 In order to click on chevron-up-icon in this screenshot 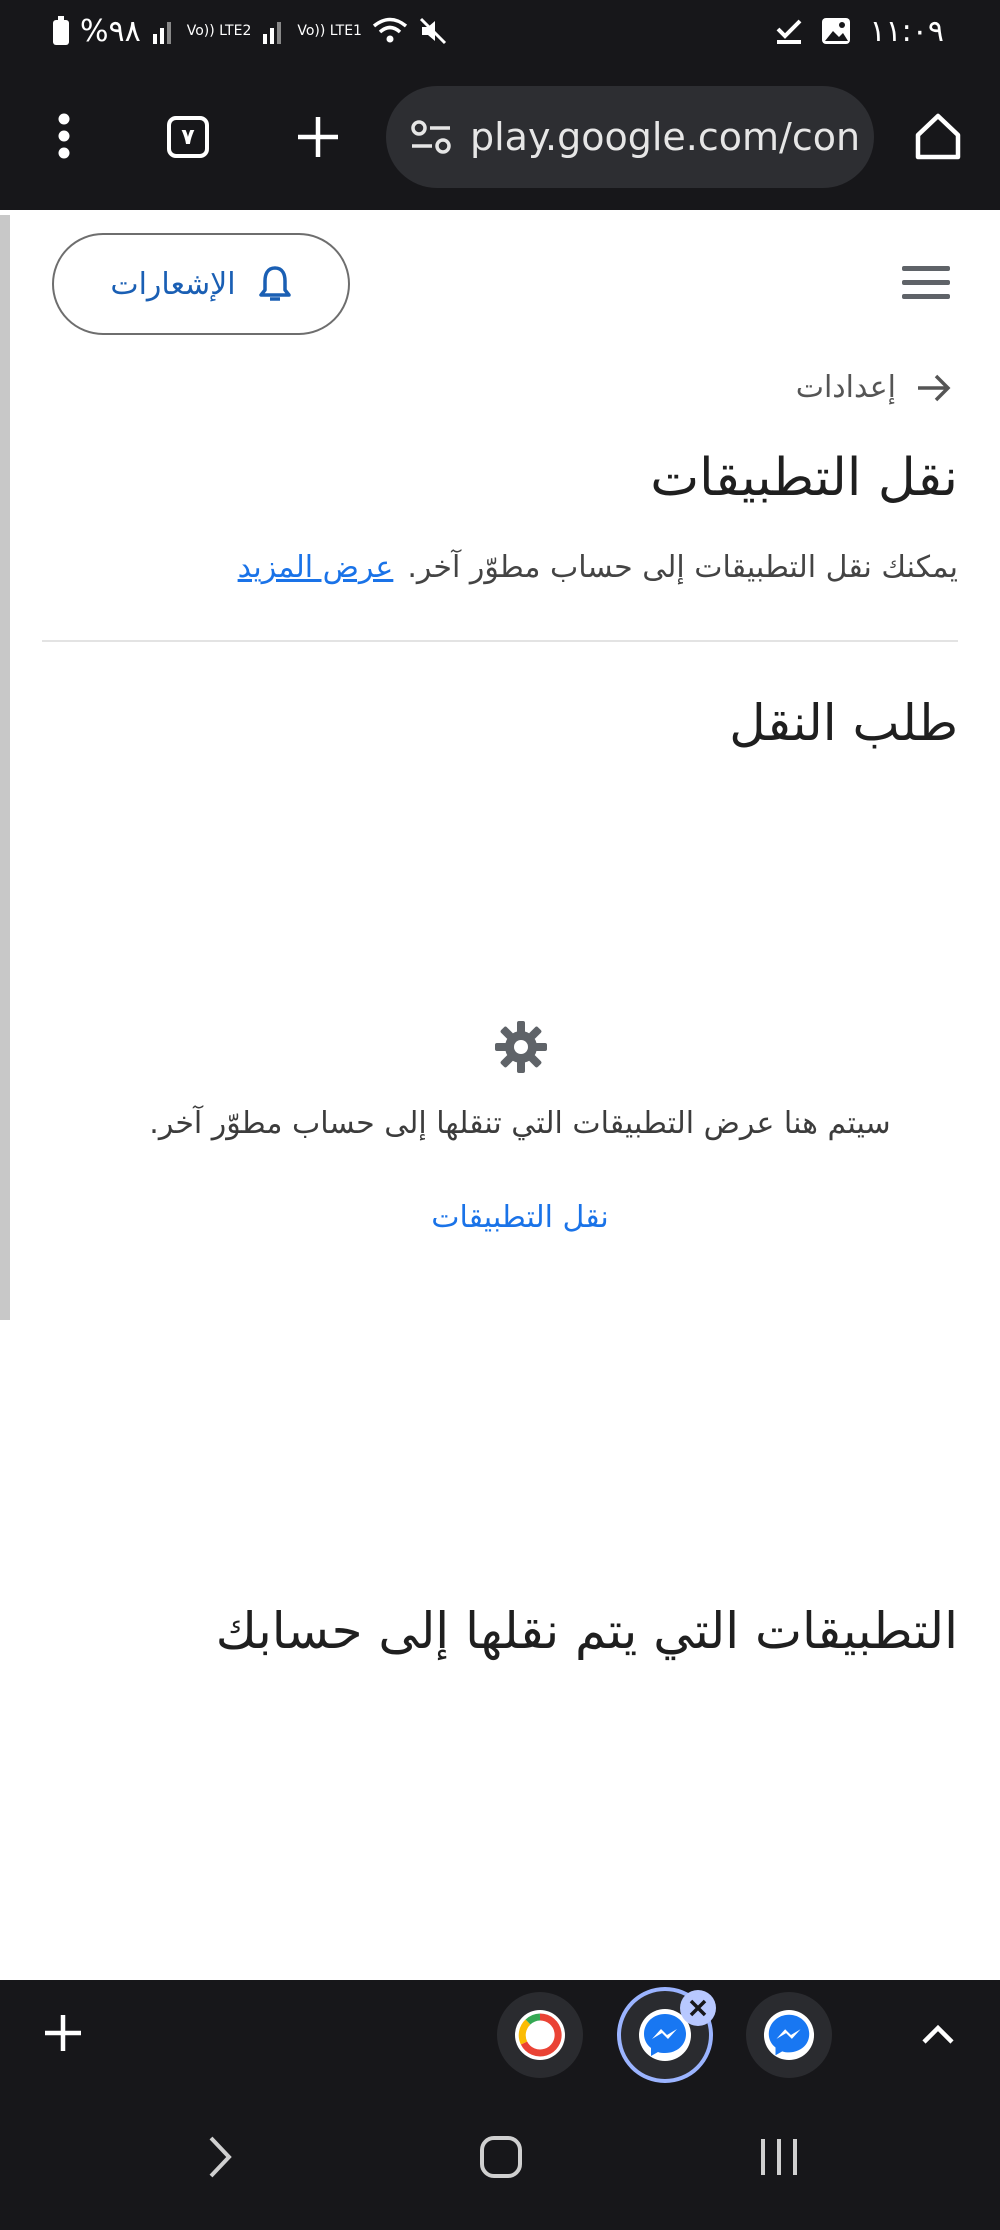, I will do `click(938, 2034)`.